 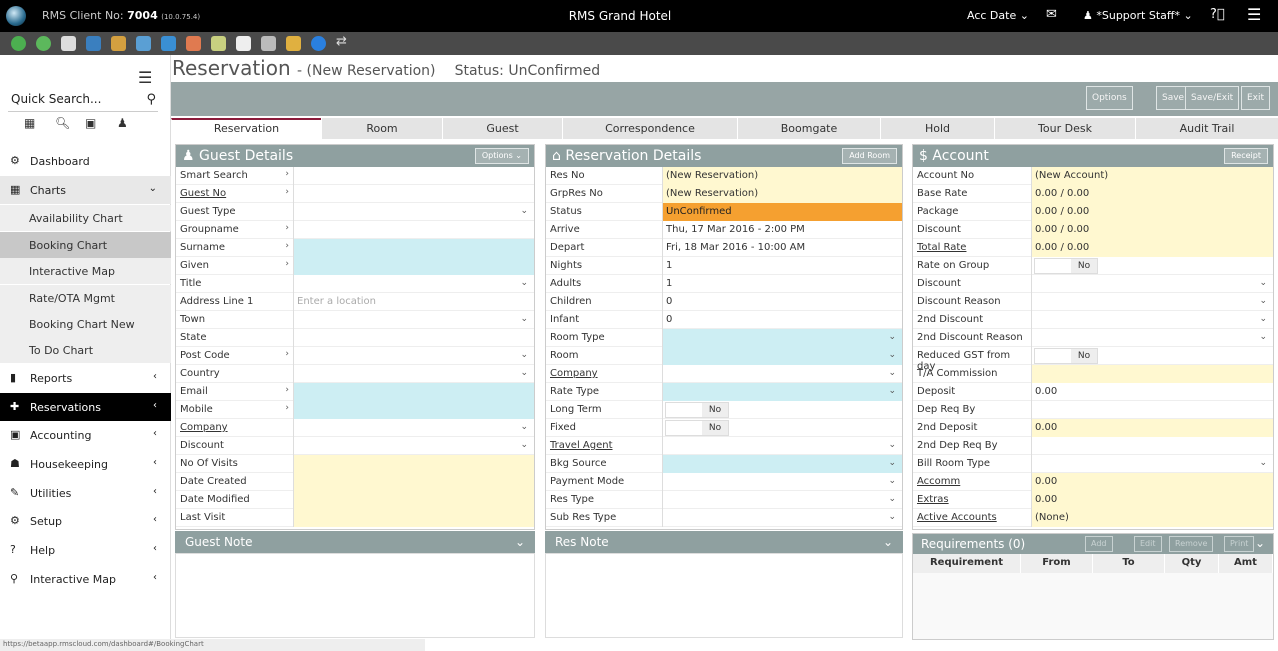 I want to click on payment-mode-input: ⌄, so click(x=782, y=482).